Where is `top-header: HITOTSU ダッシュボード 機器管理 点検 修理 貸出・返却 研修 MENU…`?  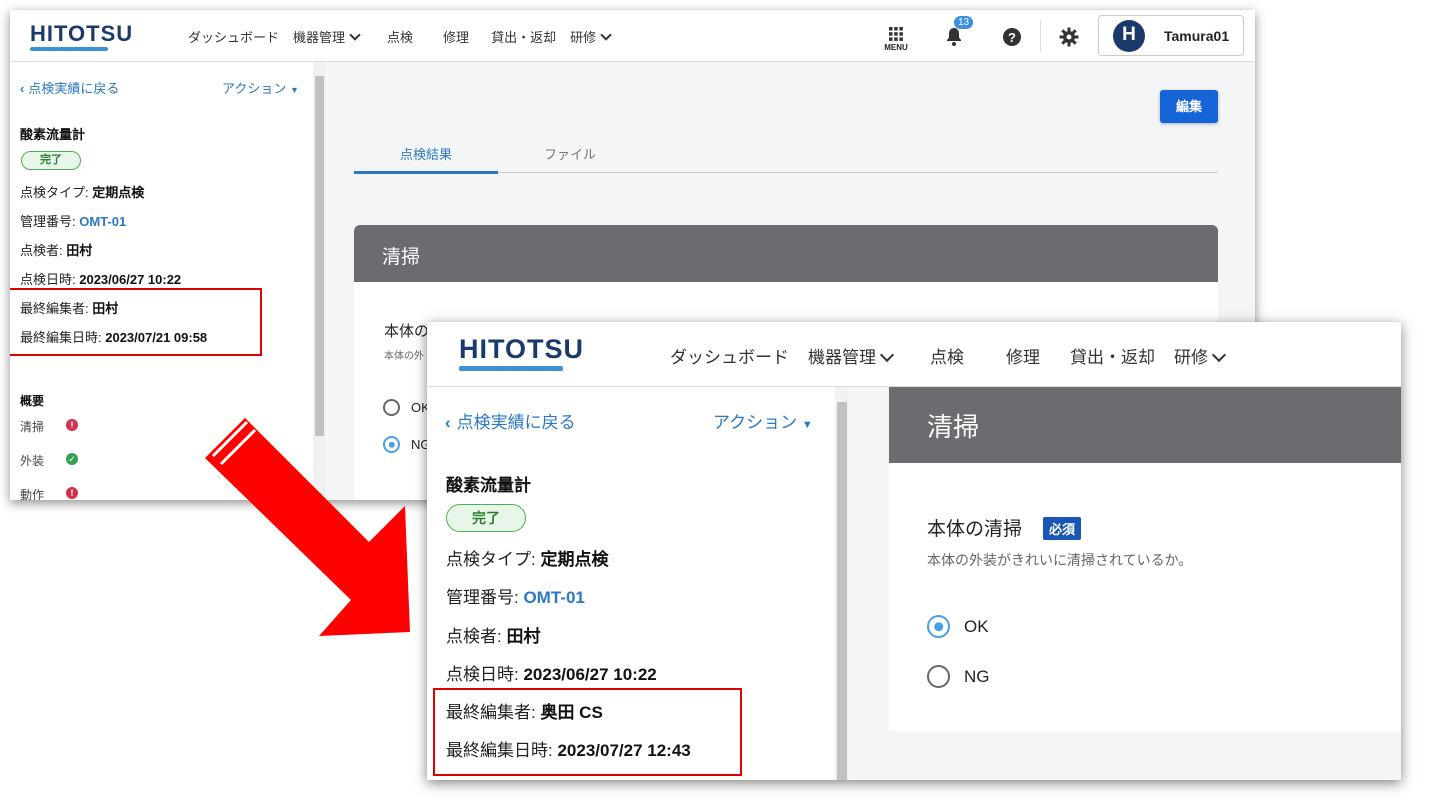 top-header: HITOTSU ダッシュボード 機器管理 点検 修理 貸出・返却 研修 MENU… is located at coordinates (632, 36).